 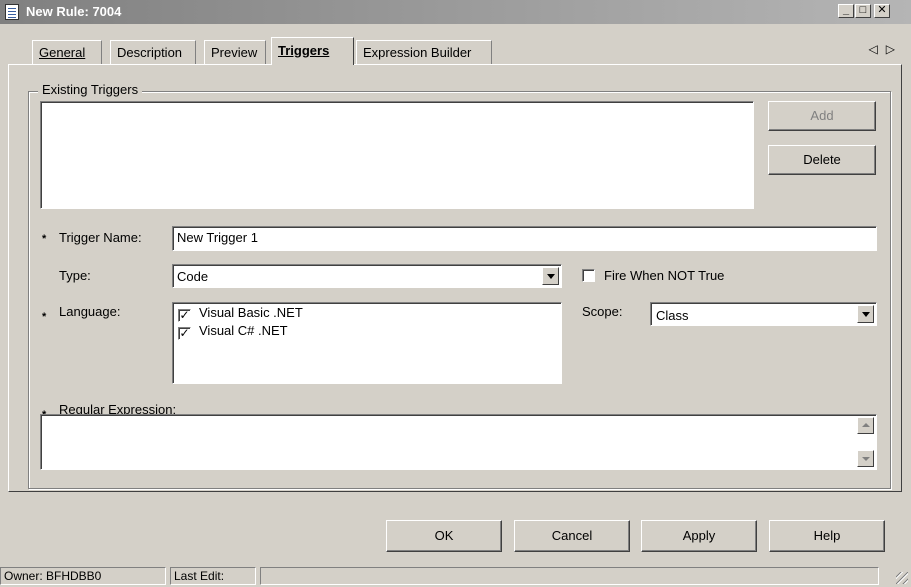 I want to click on status-owner: Owner: BFHDBB0, so click(x=83, y=576).